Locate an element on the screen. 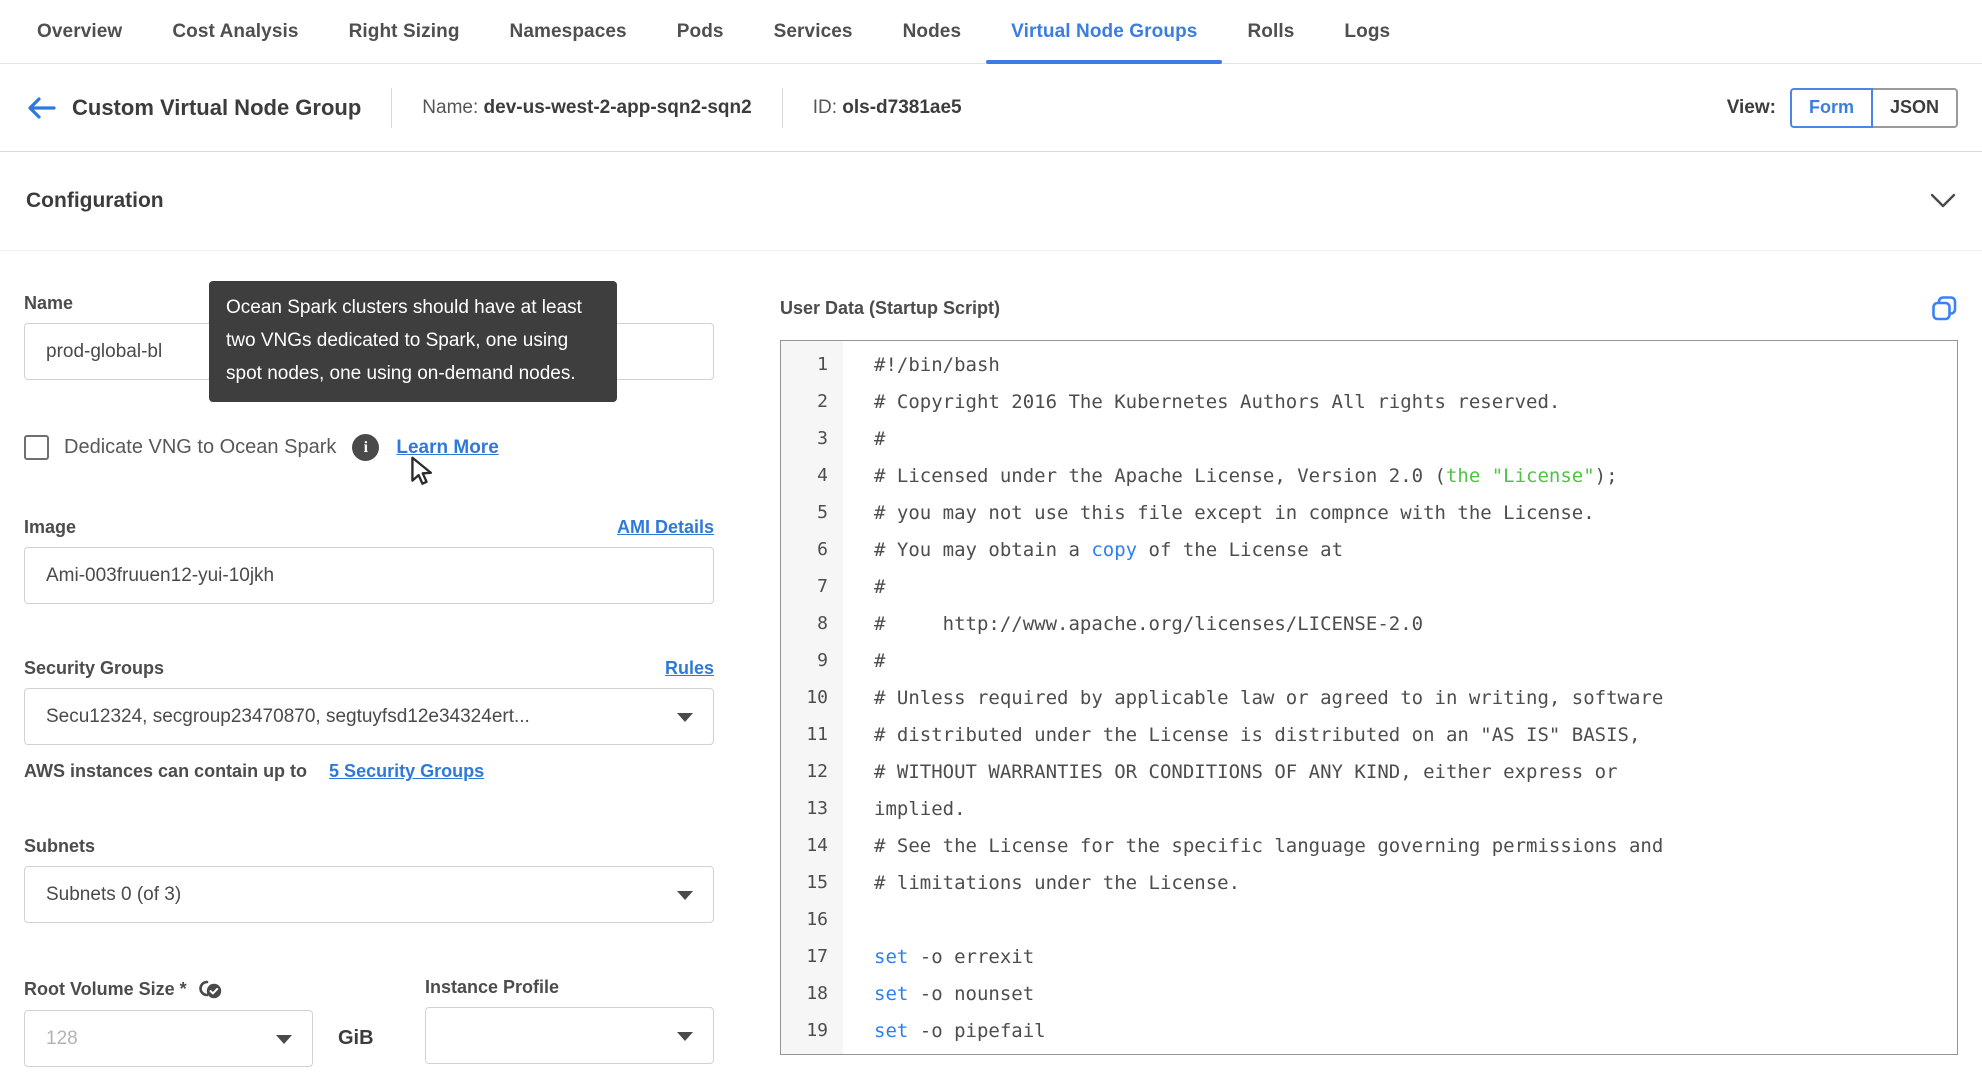  tab-nodes: Nodes is located at coordinates (932, 31).